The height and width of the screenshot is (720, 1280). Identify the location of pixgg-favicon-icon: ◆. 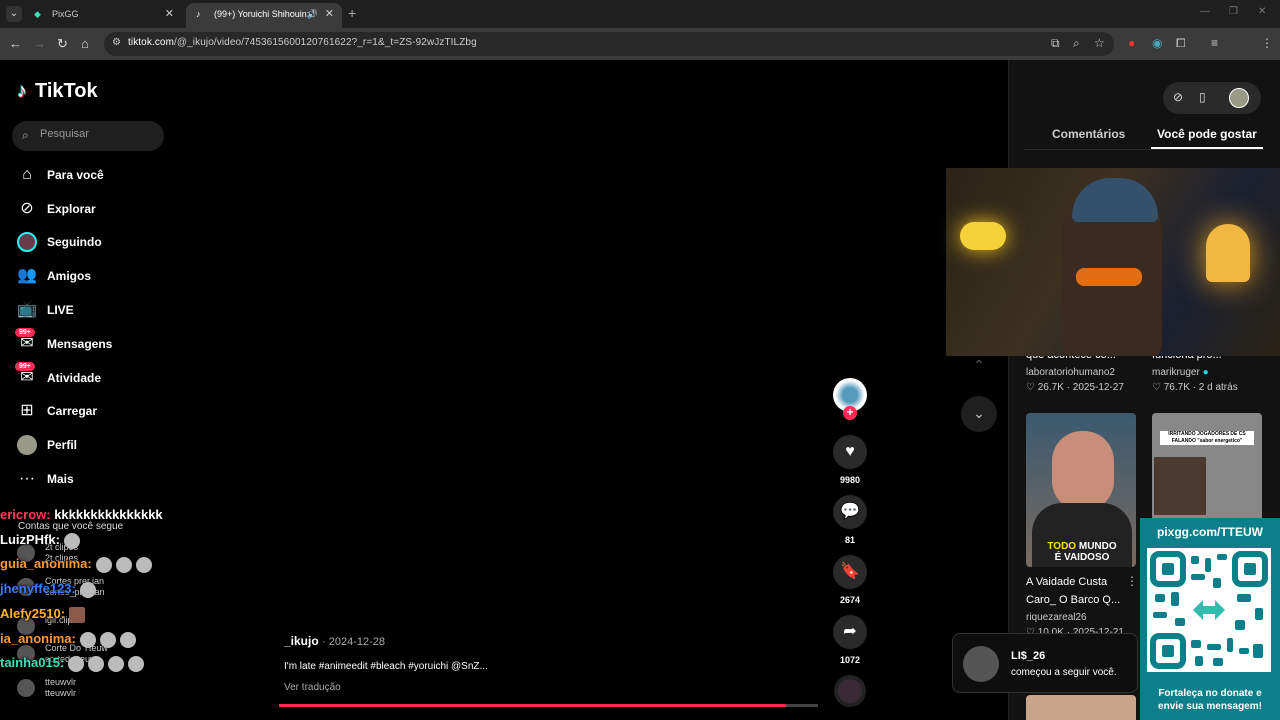
(37, 14).